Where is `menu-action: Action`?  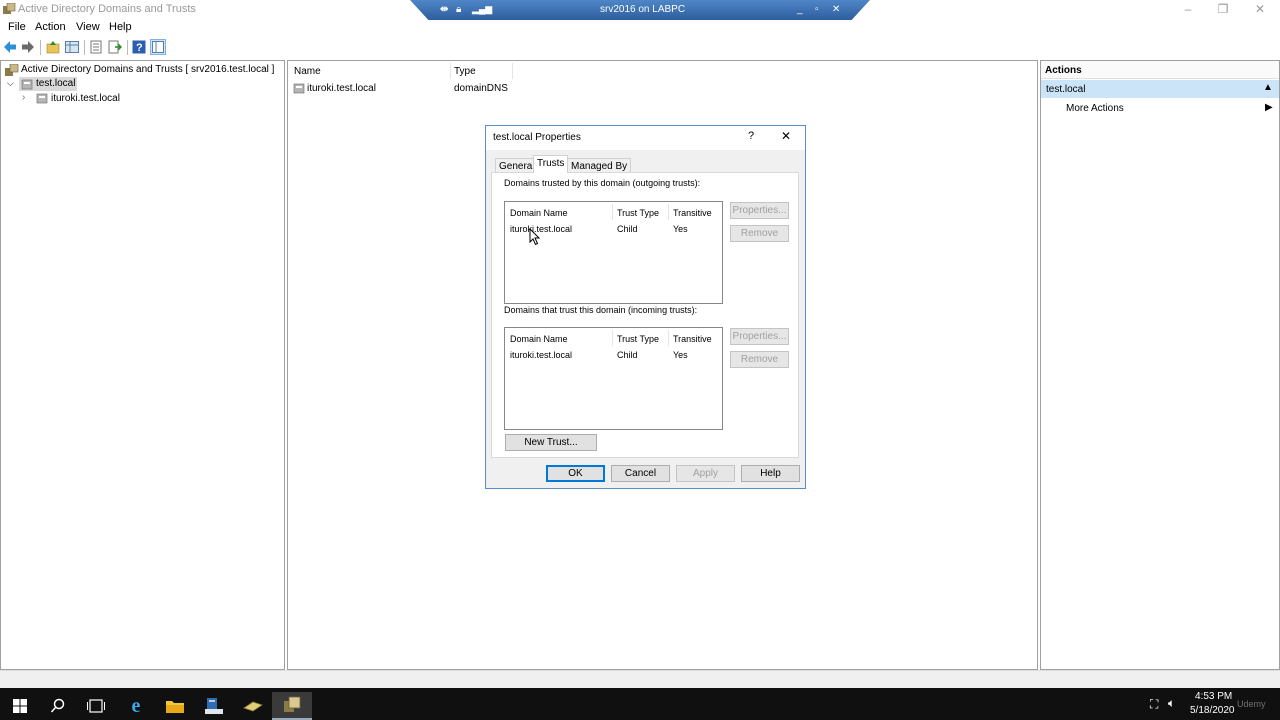 menu-action: Action is located at coordinates (50, 27).